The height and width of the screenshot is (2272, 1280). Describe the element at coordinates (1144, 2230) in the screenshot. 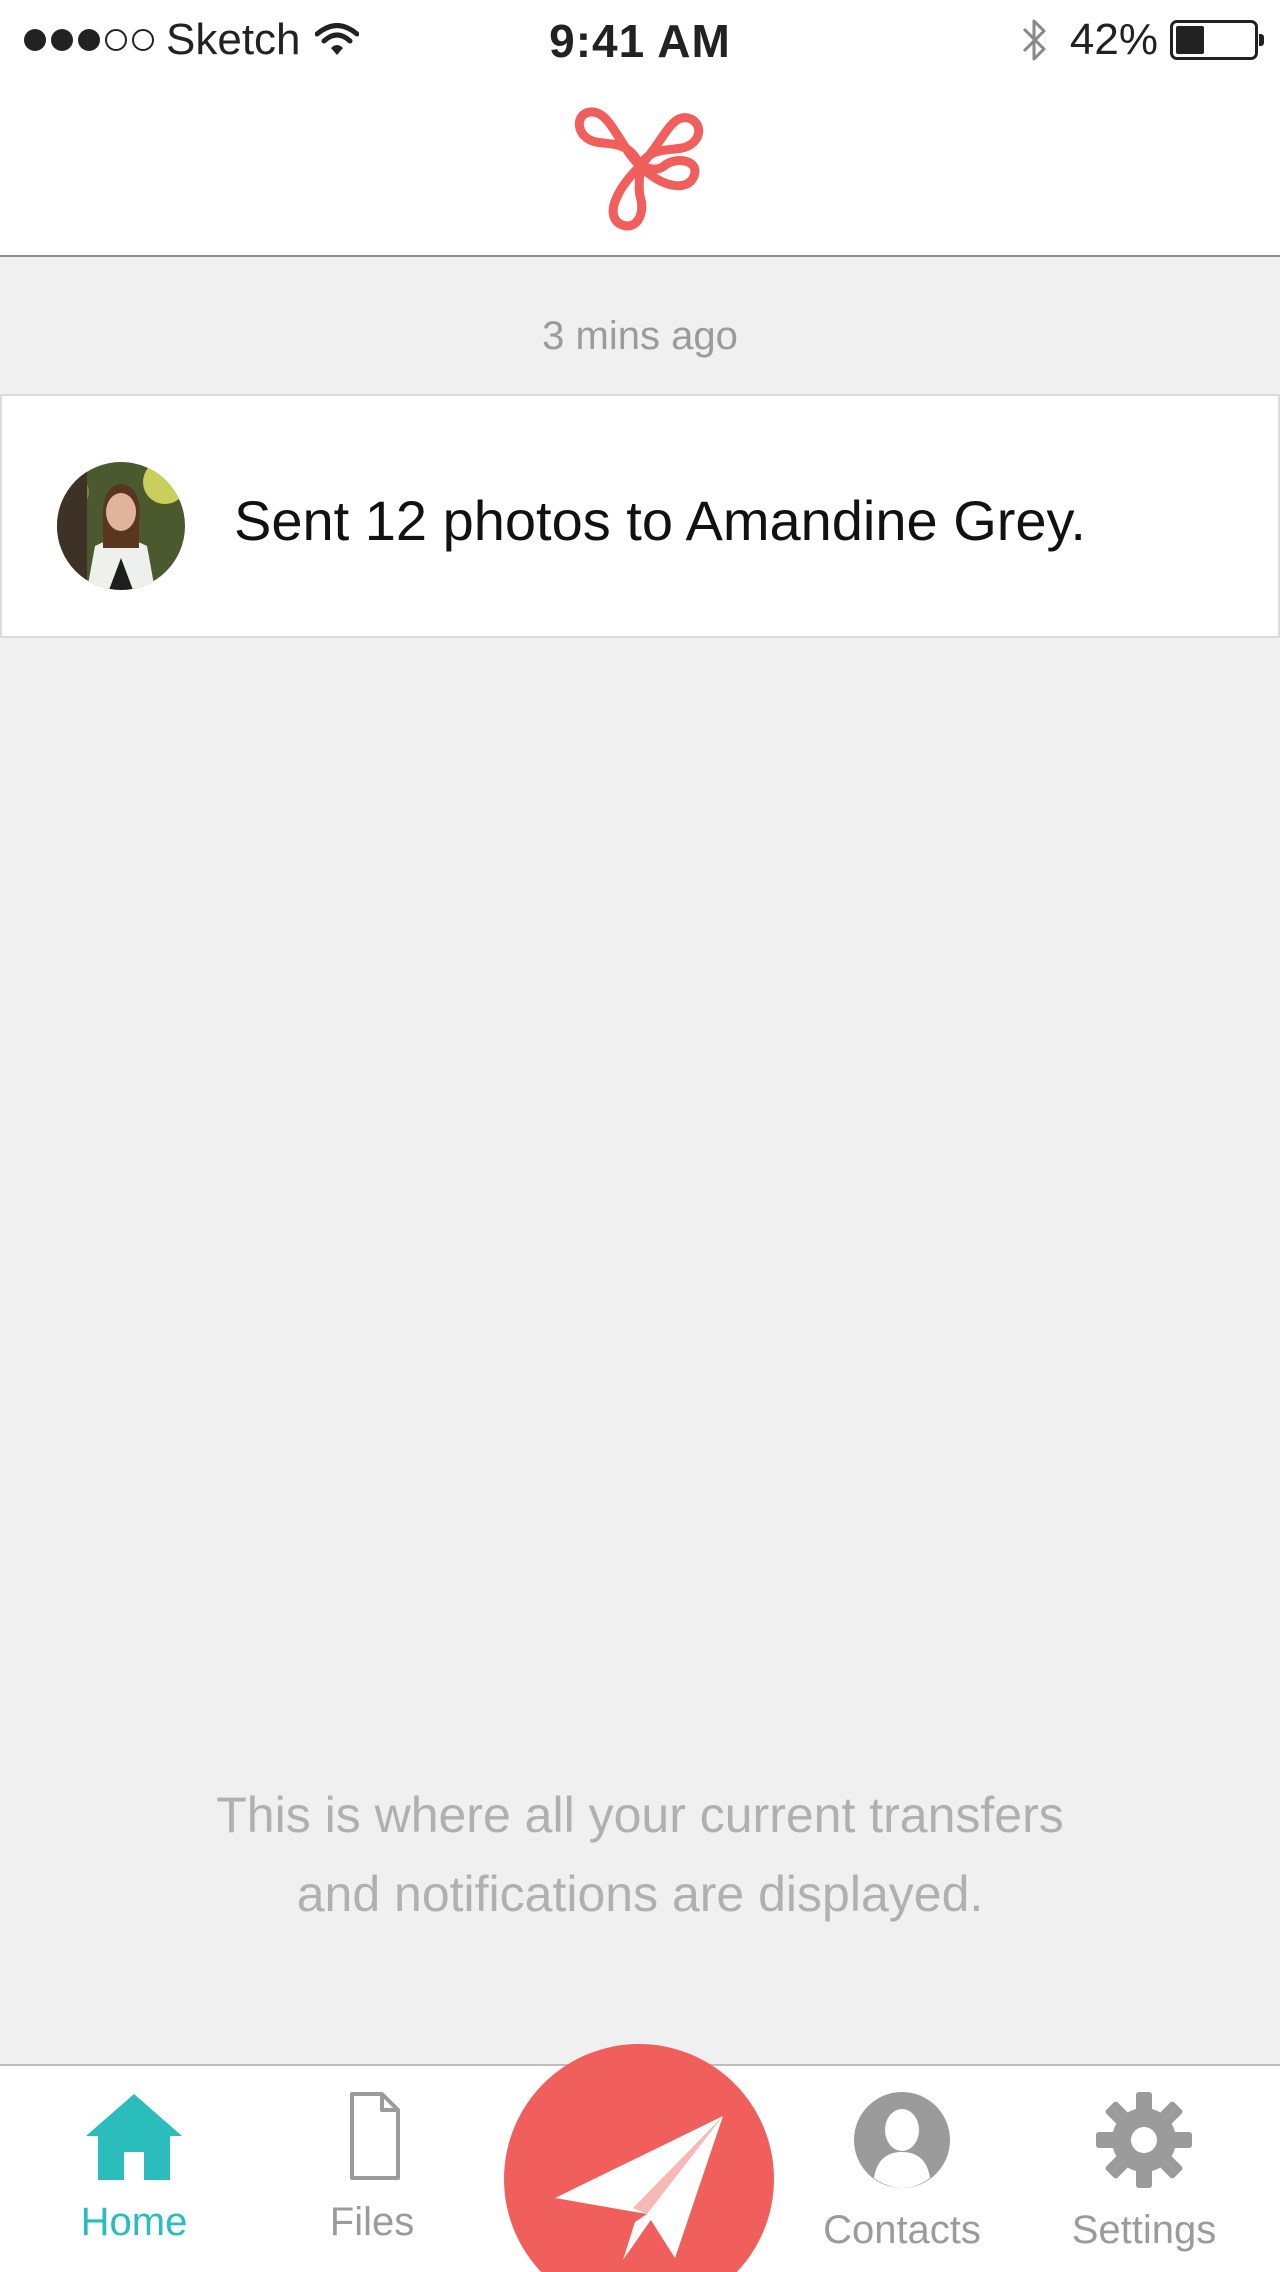

I see `tab-settings-label: Settings` at that location.